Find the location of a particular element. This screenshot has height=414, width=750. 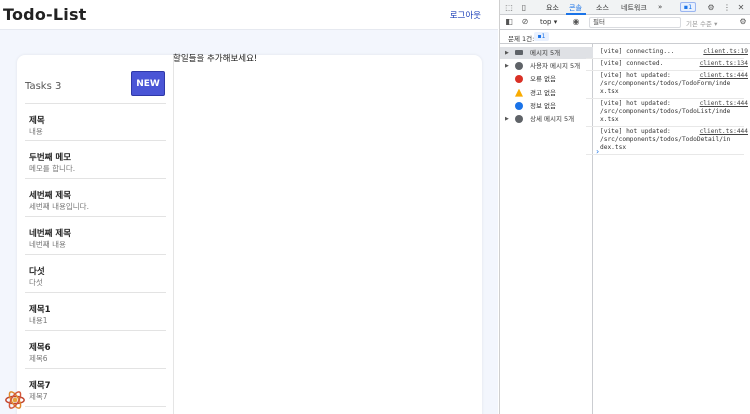

todo-content: 내용1 is located at coordinates (38, 320).